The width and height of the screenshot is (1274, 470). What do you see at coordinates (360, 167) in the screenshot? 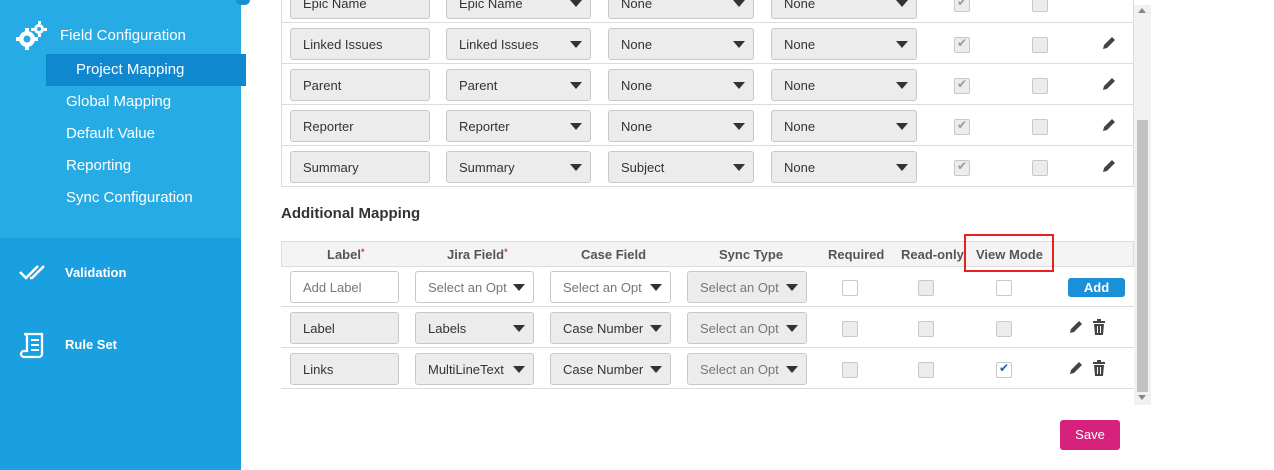
I see `label-field: Summary` at bounding box center [360, 167].